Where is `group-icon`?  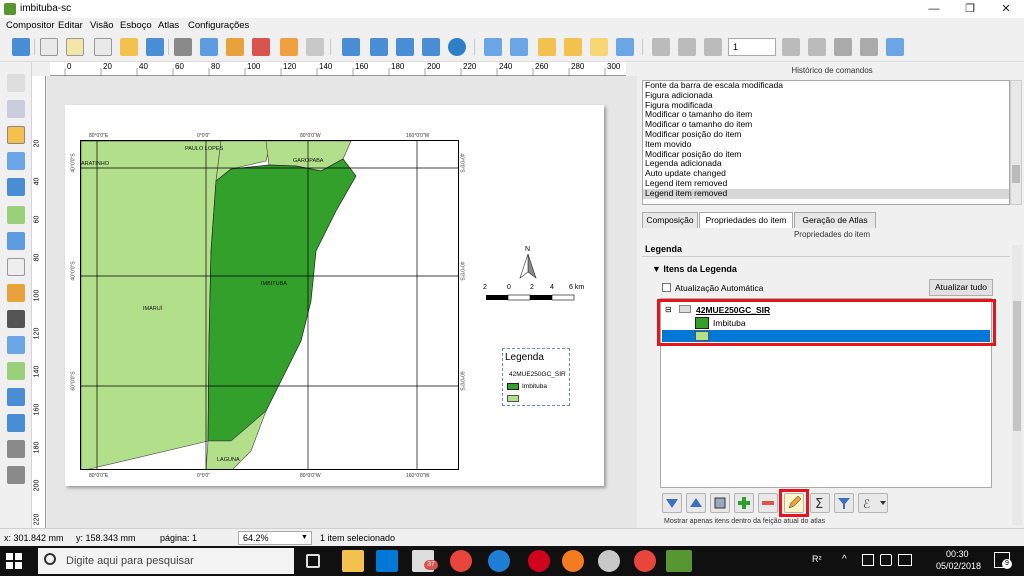
group-icon is located at coordinates (493, 47).